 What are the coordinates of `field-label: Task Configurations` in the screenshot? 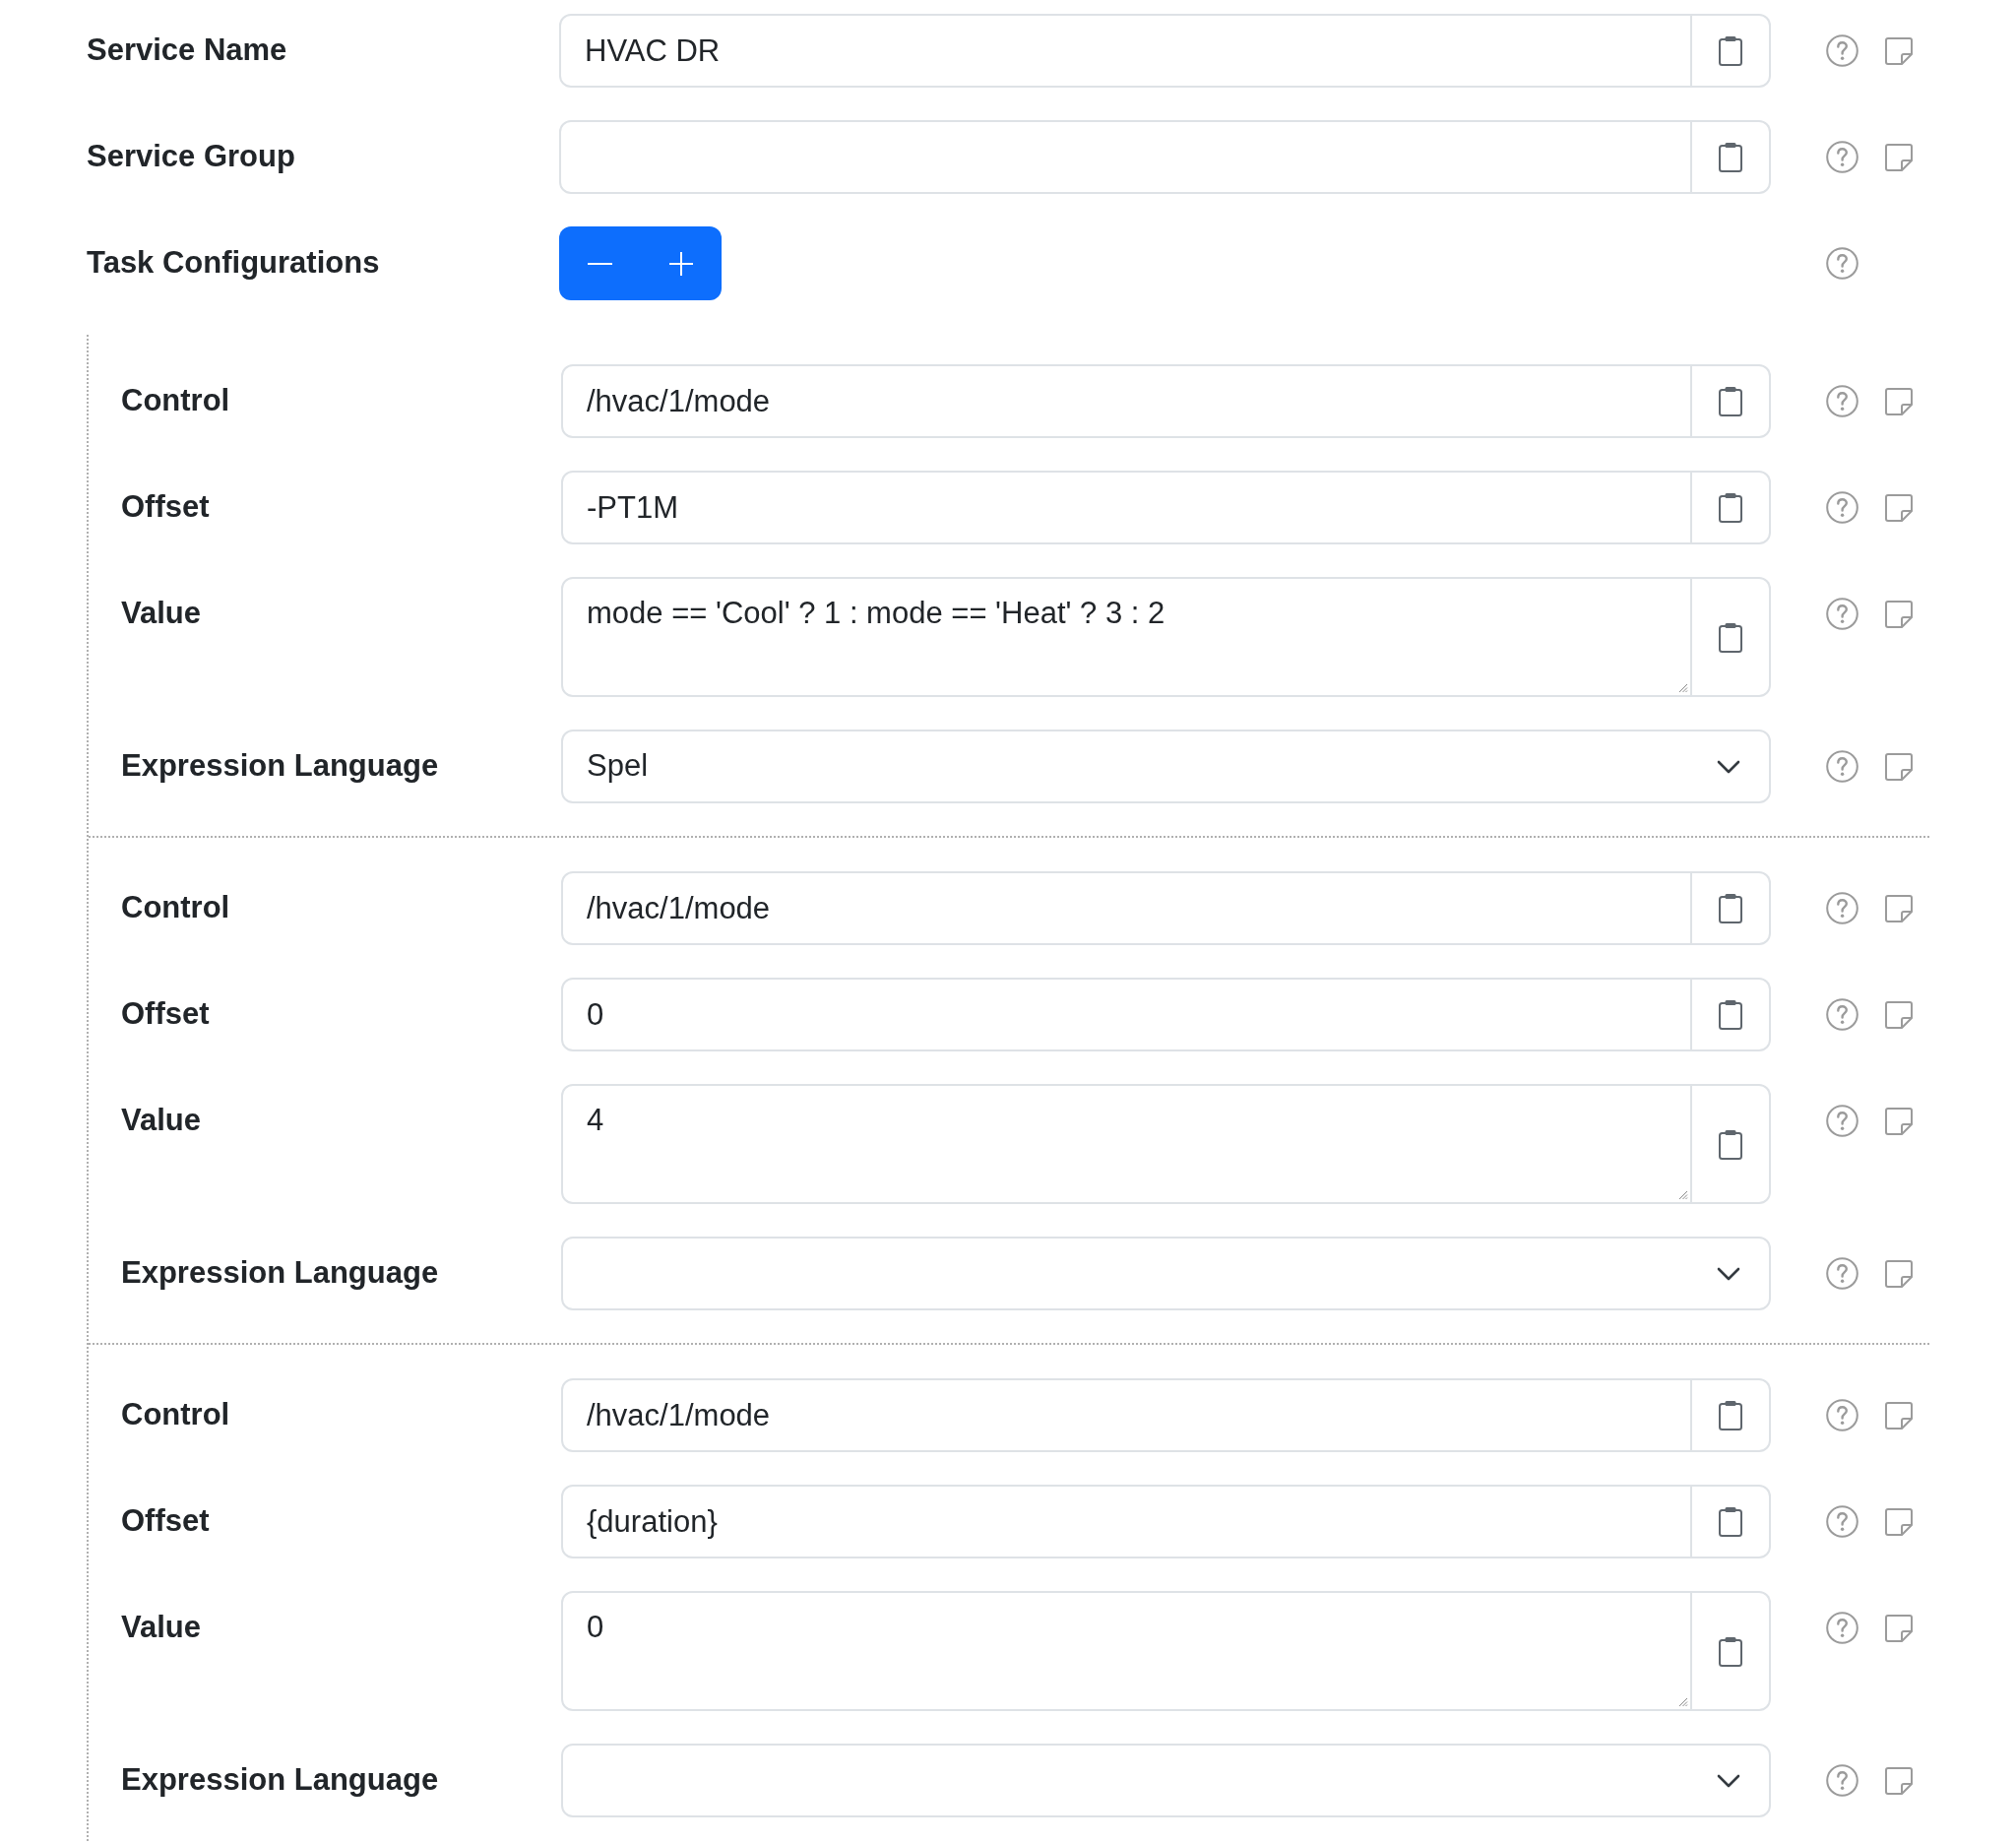 It's located at (233, 263).